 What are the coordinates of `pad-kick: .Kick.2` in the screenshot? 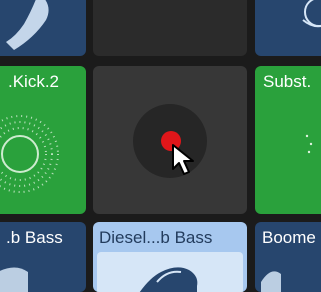 It's located at (43, 140).